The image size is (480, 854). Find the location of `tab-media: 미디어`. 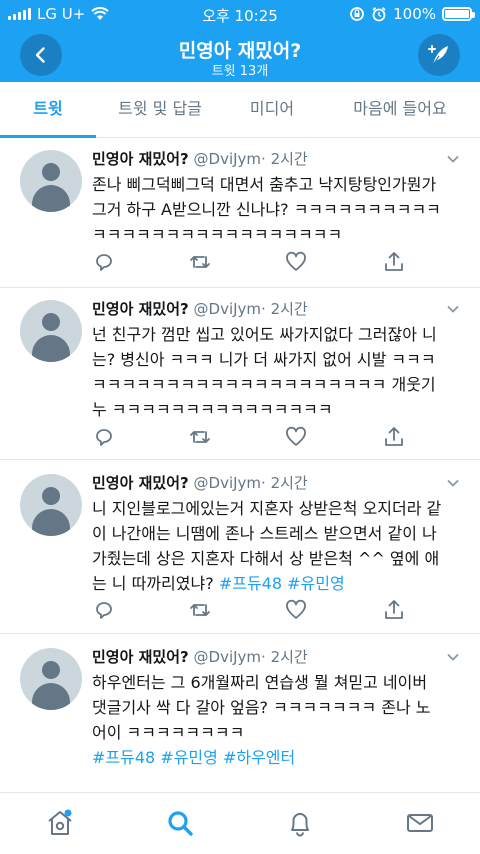

tab-media: 미디어 is located at coordinates (272, 110).